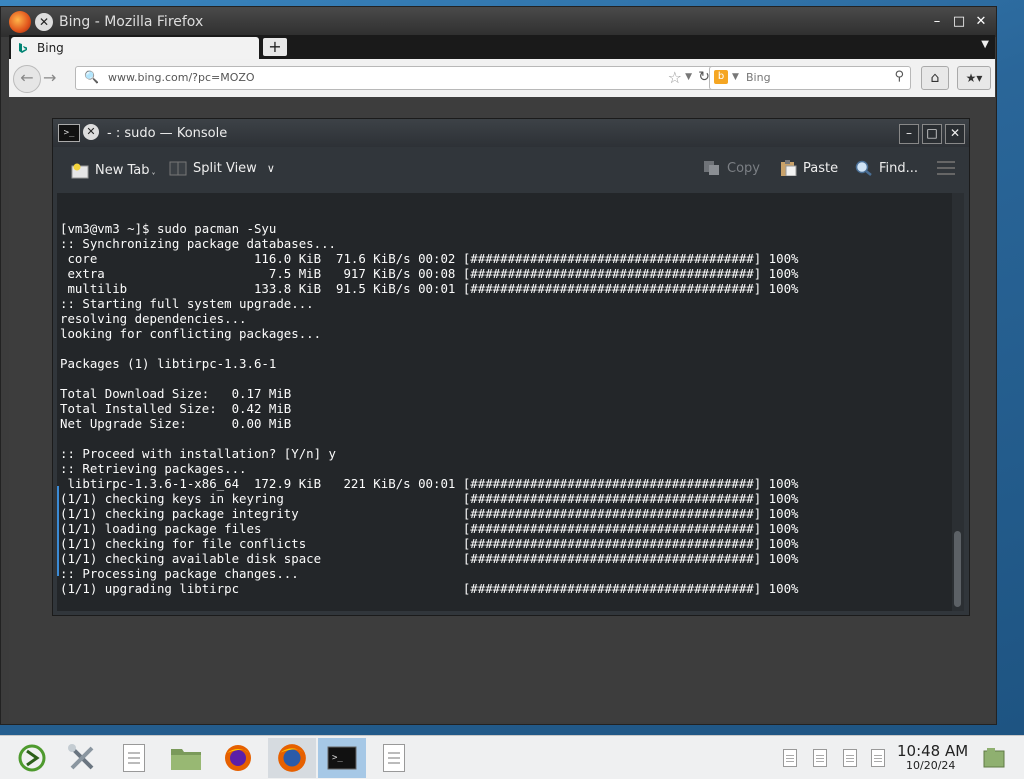 This screenshot has width=1024, height=779. Describe the element at coordinates (711, 168) in the screenshot. I see `copy-icon` at that location.